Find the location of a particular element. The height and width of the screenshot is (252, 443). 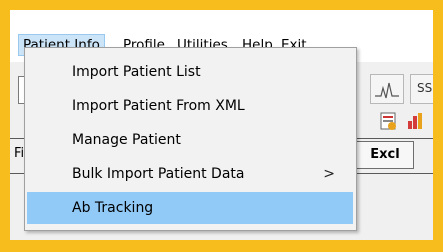

chart-button is located at coordinates (416, 121).